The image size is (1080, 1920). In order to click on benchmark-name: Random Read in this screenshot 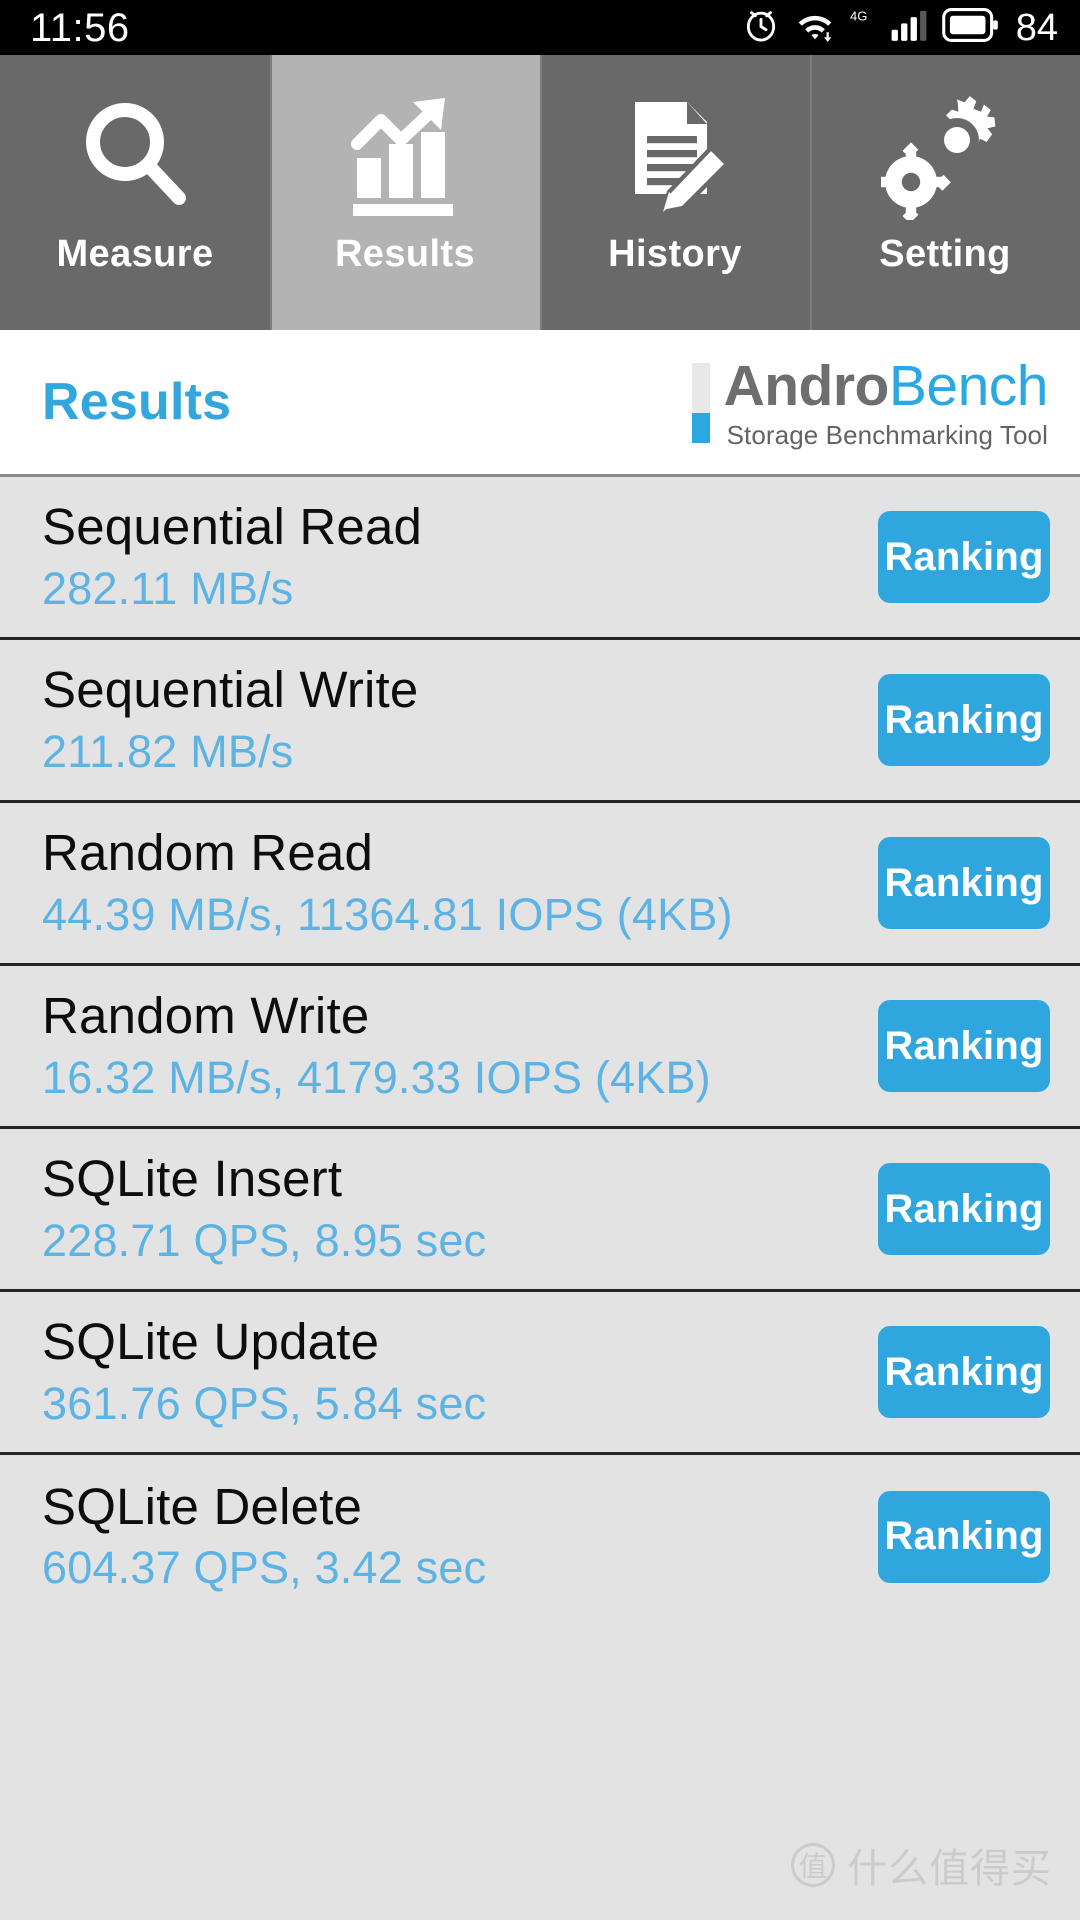, I will do `click(208, 853)`.